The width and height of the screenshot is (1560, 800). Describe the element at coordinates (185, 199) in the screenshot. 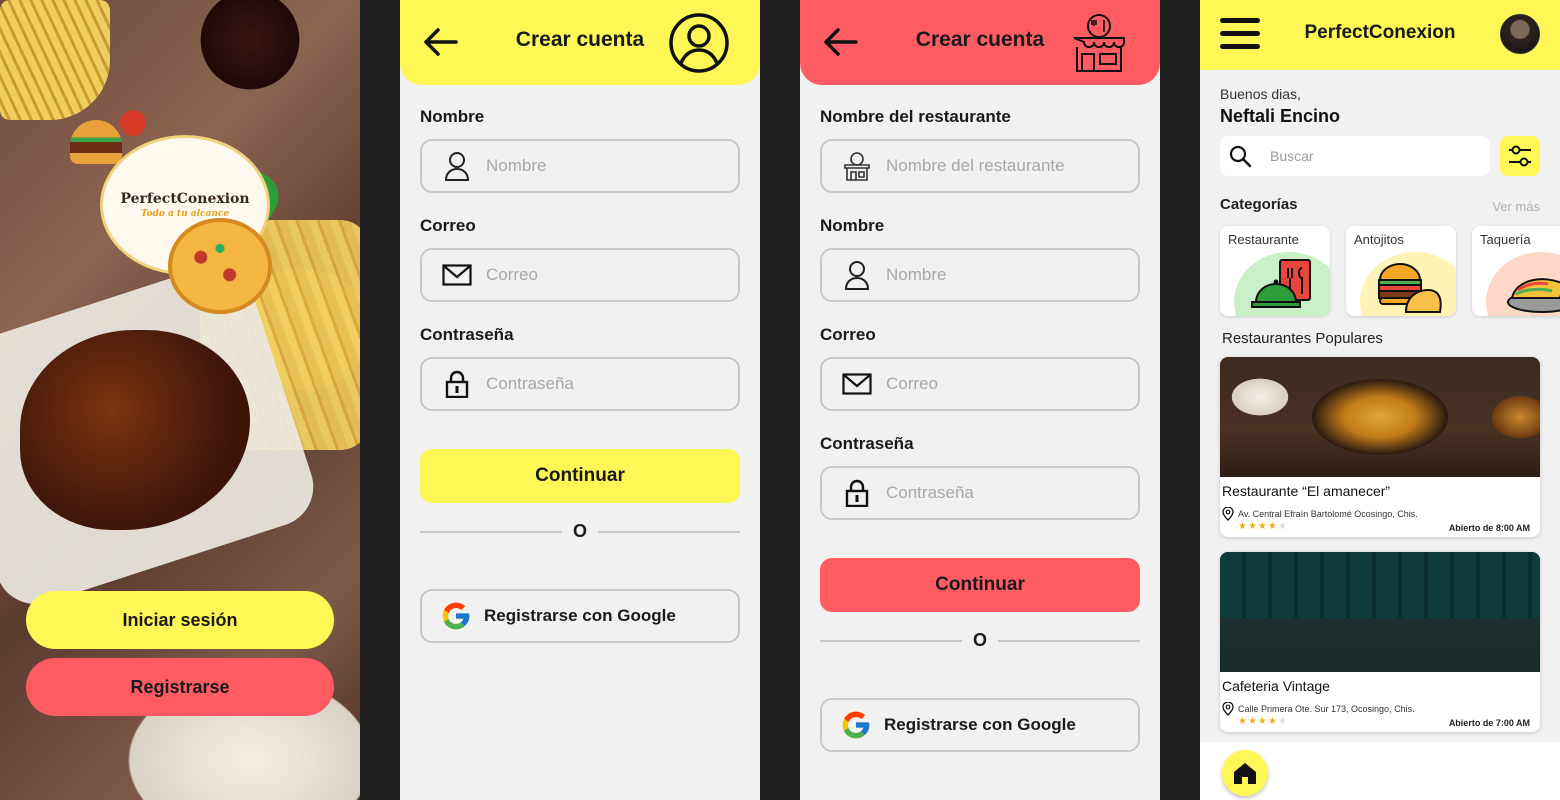

I see `logo-title: PerfectConexion` at that location.